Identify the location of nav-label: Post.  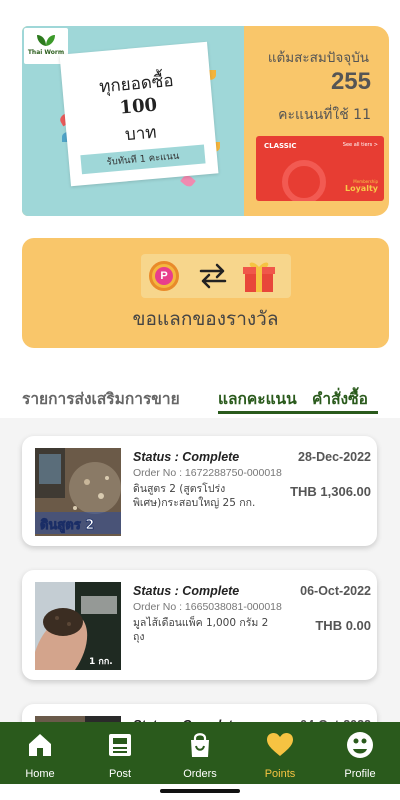
(119, 774).